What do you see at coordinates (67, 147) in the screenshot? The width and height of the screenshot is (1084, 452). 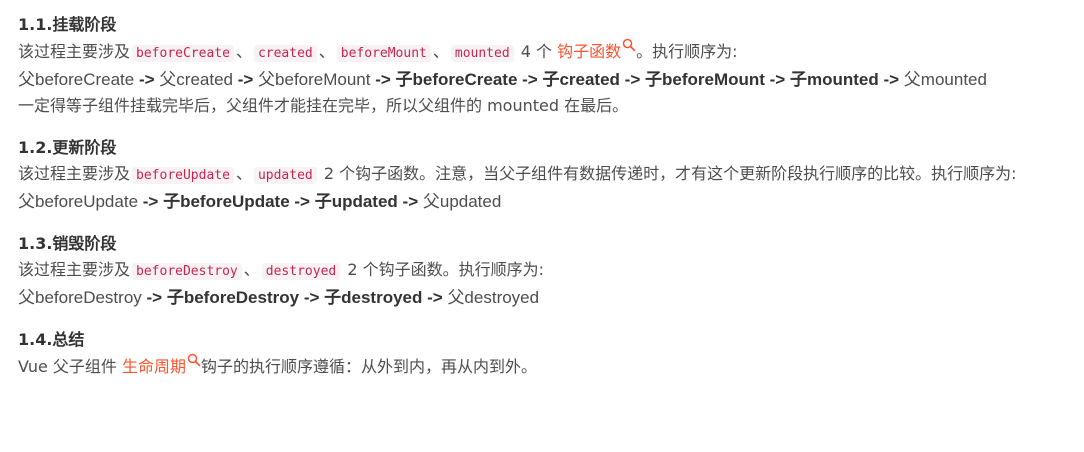 I see `section-heading-update: 1.2.更新阶段` at bounding box center [67, 147].